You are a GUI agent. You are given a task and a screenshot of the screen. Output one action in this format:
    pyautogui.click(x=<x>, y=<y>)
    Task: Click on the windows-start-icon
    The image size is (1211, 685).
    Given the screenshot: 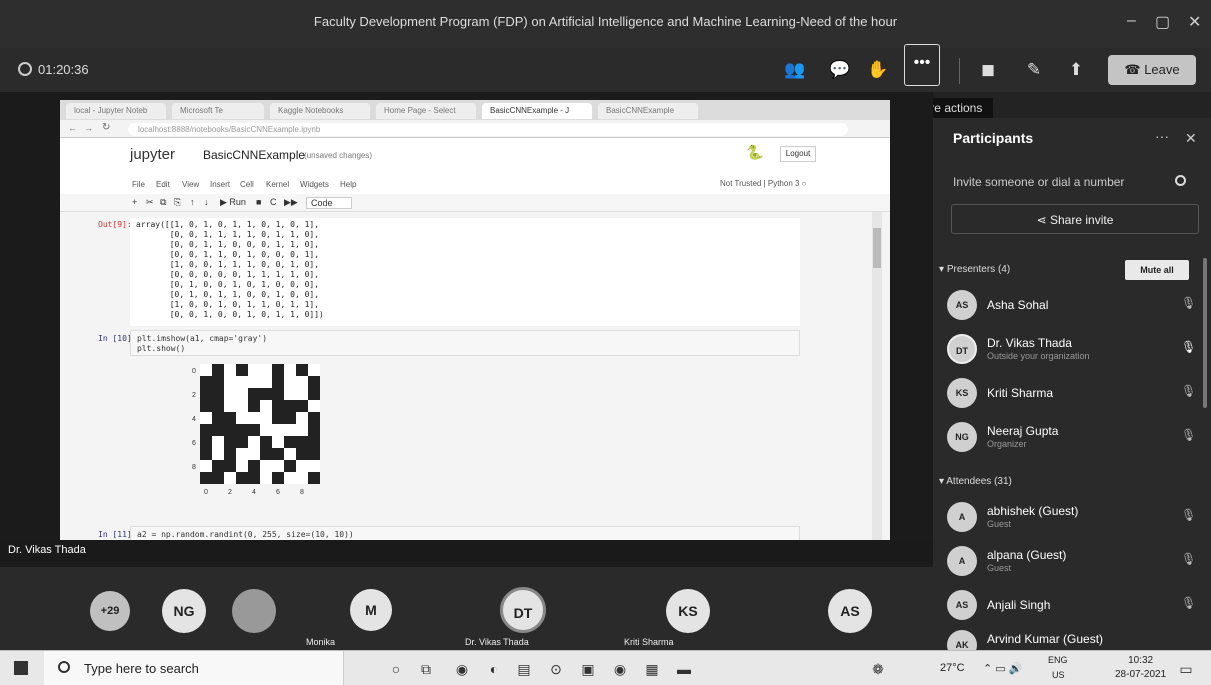 What is the action you would take?
    pyautogui.click(x=21, y=668)
    